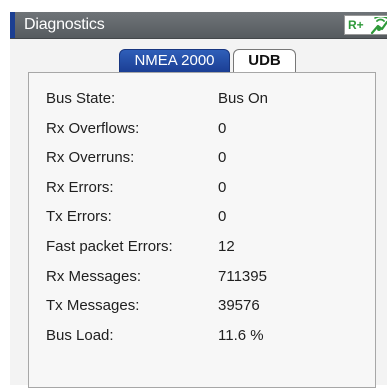 This screenshot has width=387, height=388. What do you see at coordinates (202, 130) in the screenshot?
I see `diagnostic-row-rx-overflows: Rx Overflows: 0` at bounding box center [202, 130].